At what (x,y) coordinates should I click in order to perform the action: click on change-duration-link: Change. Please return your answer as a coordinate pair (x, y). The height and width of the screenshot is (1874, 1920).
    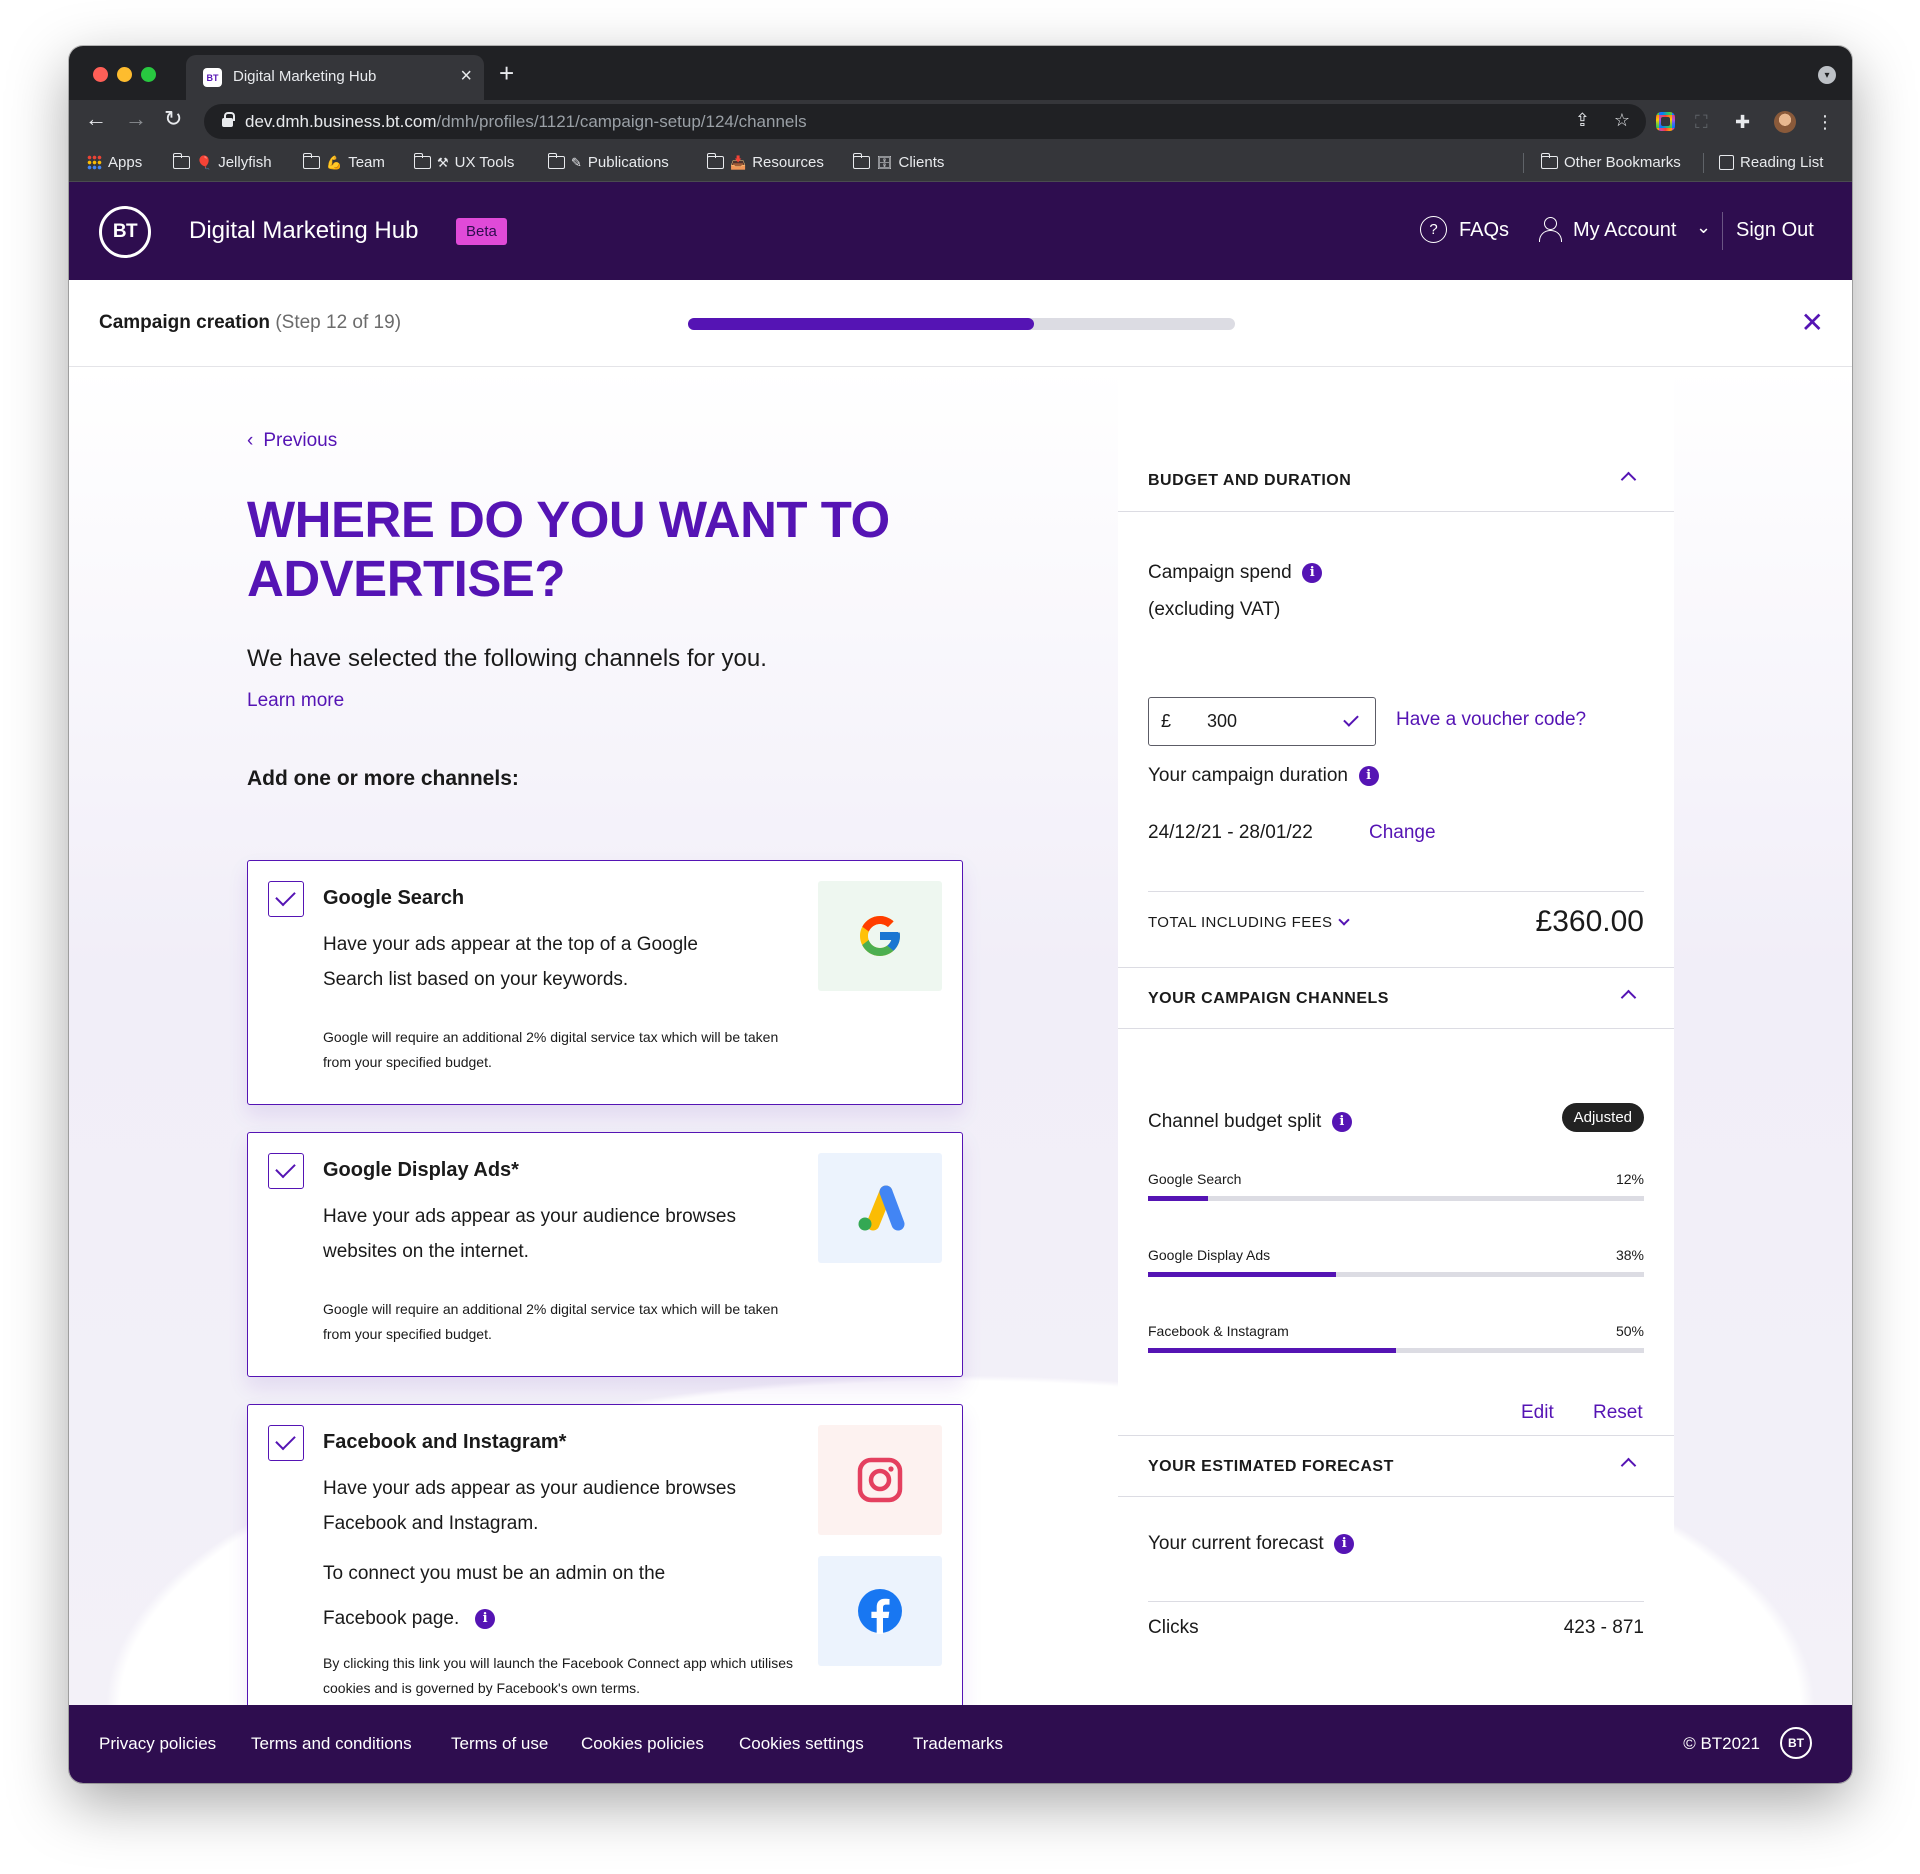
    Looking at the image, I should click on (1402, 833).